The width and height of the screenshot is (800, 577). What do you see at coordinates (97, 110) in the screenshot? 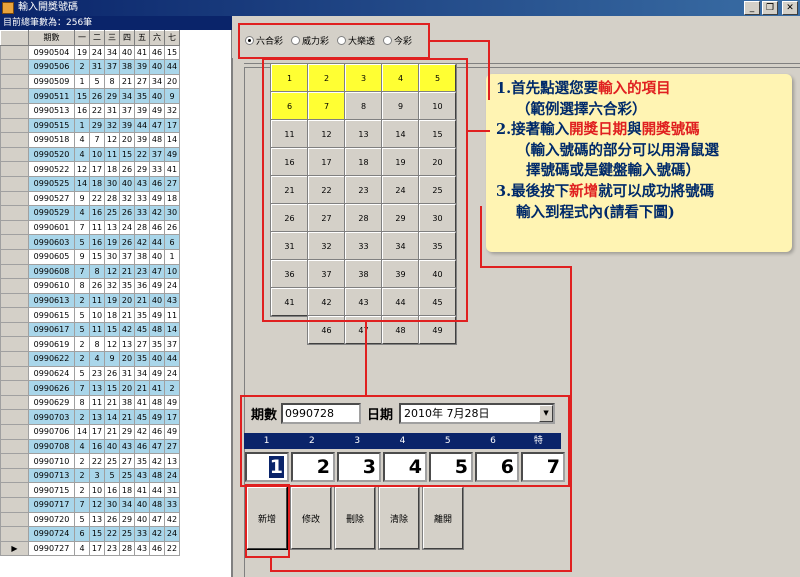
I see `number-cell: 22` at bounding box center [97, 110].